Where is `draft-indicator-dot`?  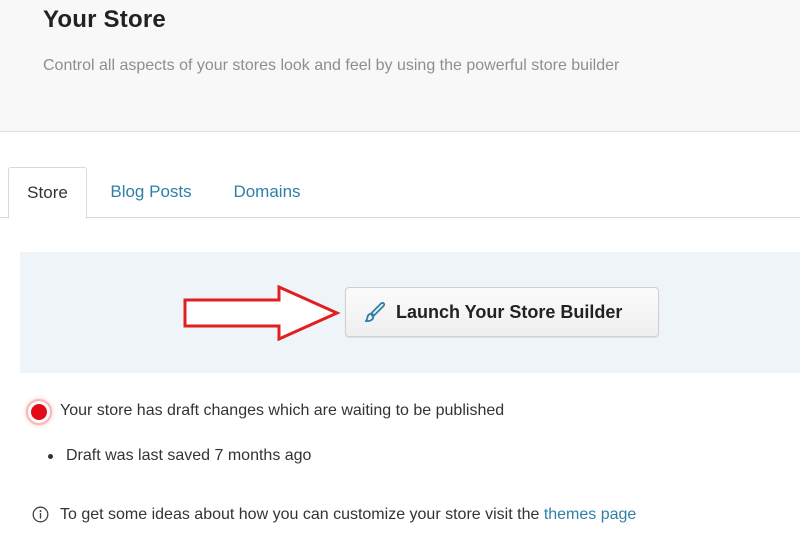 draft-indicator-dot is located at coordinates (39, 412).